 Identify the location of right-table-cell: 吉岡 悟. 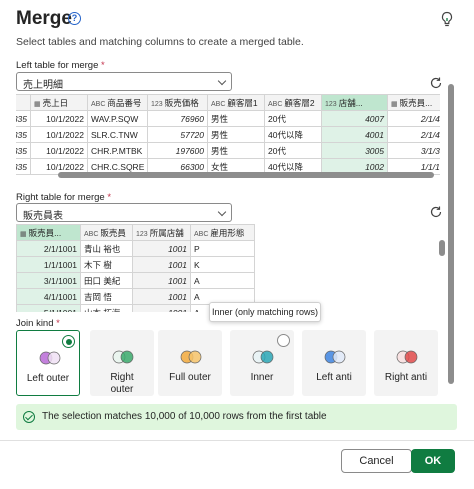
(106, 296).